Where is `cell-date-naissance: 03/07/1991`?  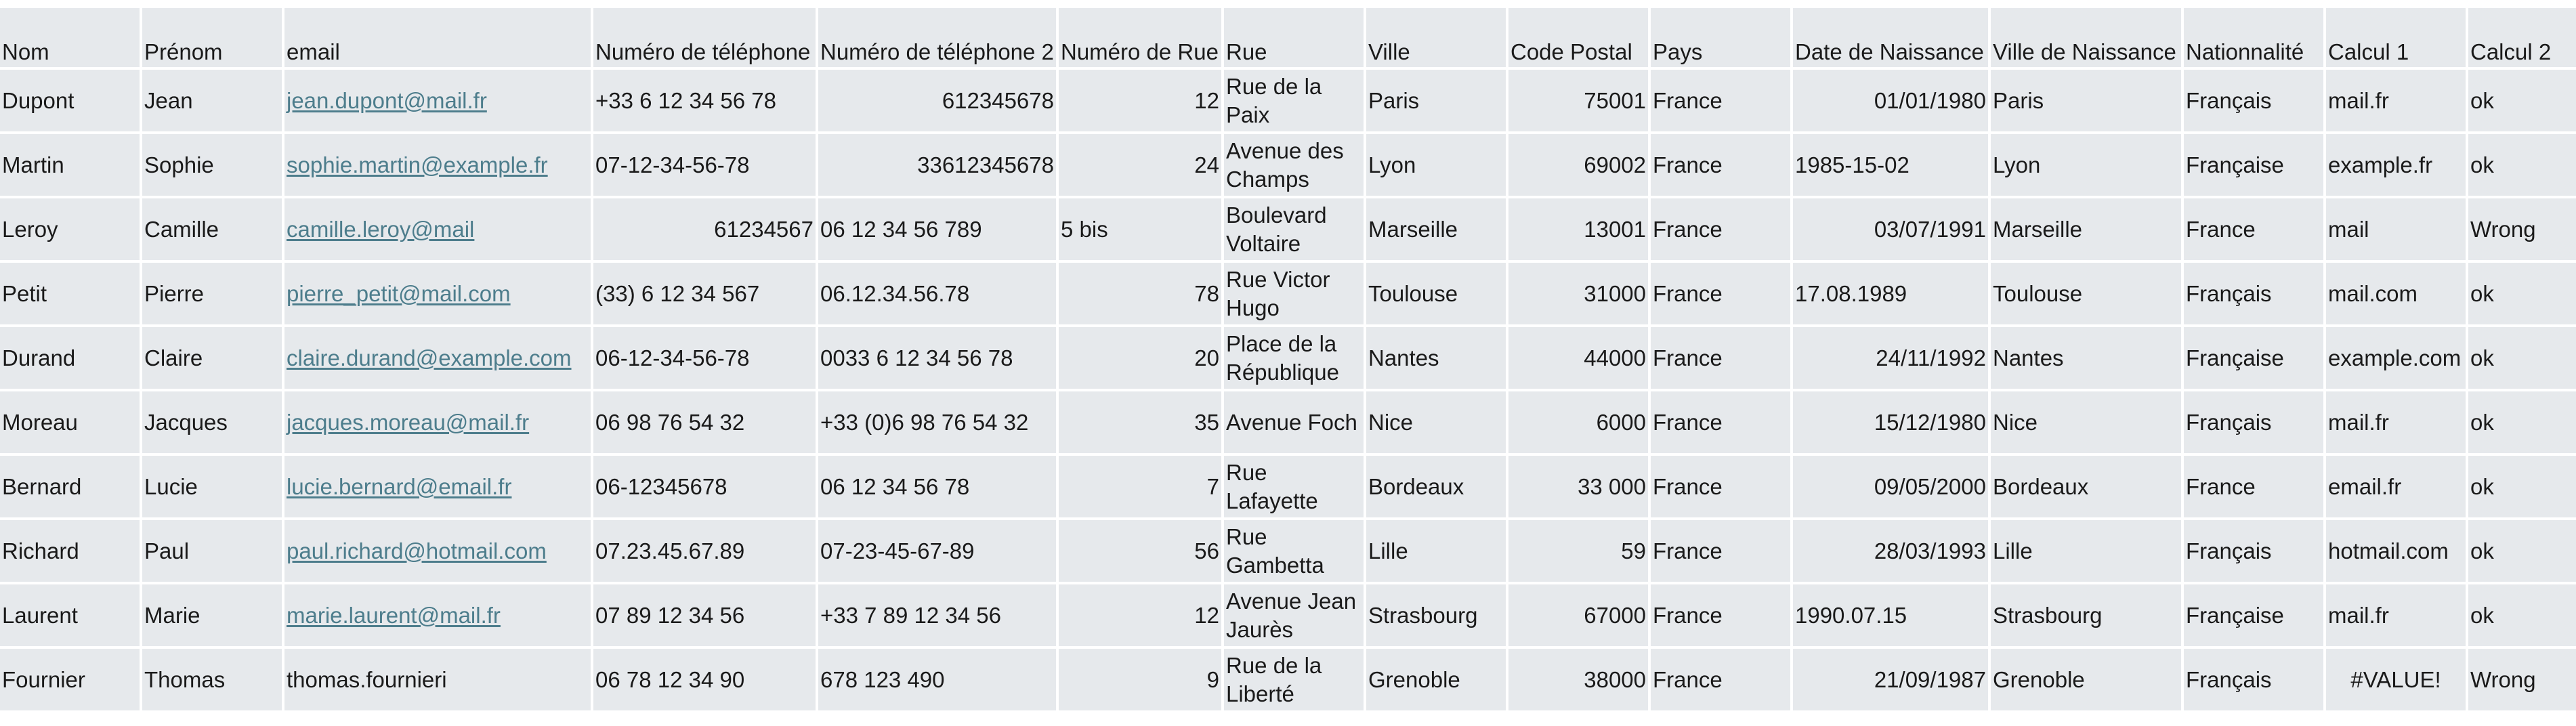 cell-date-naissance: 03/07/1991 is located at coordinates (1891, 229).